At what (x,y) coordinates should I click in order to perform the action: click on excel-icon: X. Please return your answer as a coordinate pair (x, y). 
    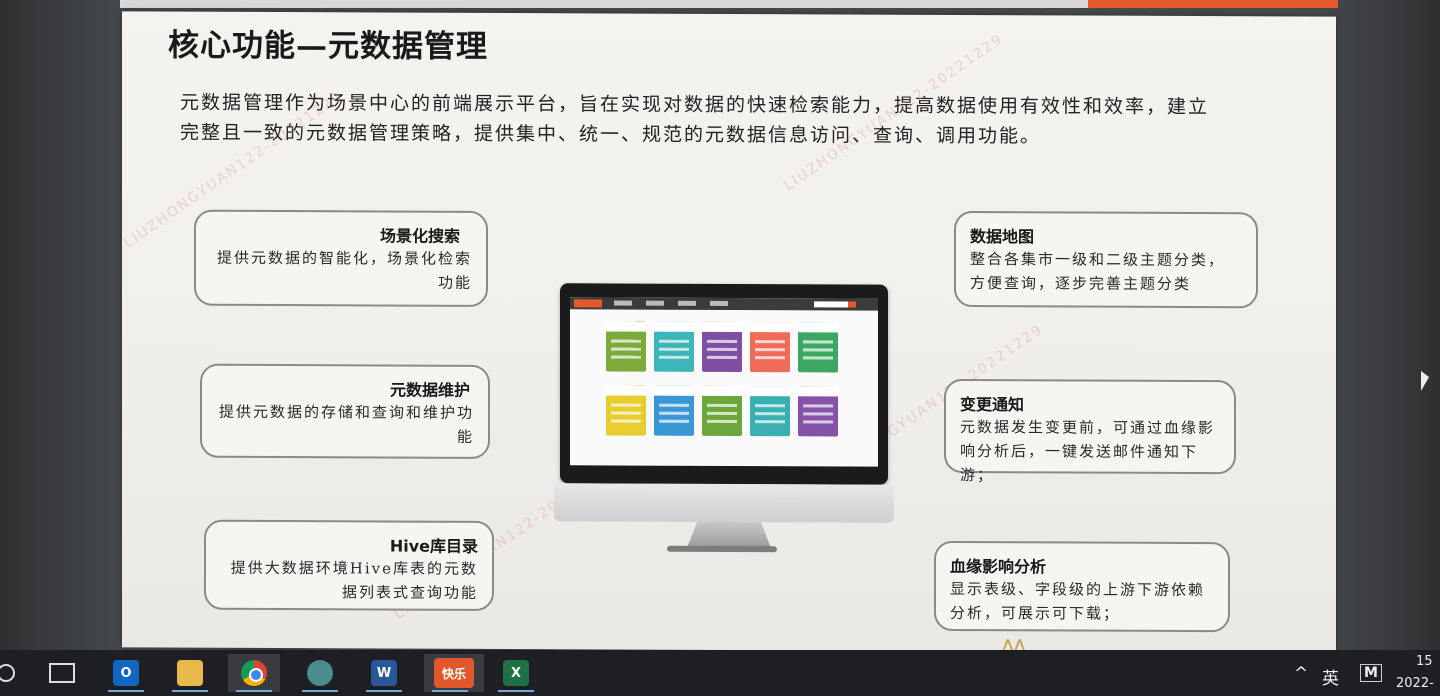
    Looking at the image, I should click on (516, 673).